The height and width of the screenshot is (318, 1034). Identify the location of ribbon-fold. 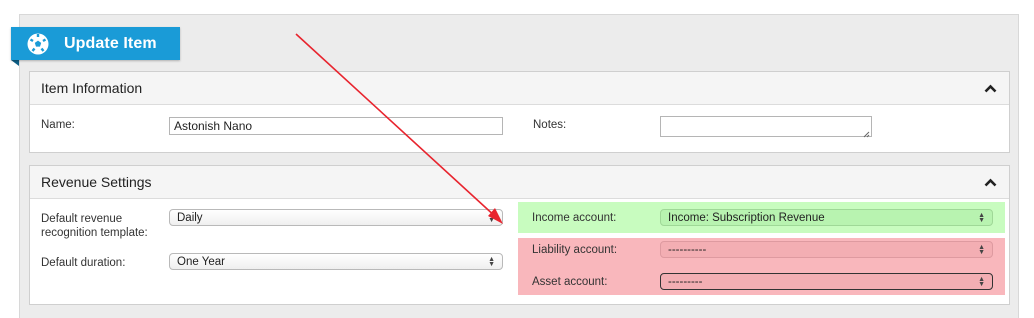
(15, 63).